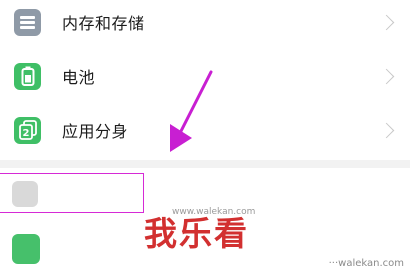 The height and width of the screenshot is (275, 410). Describe the element at coordinates (27, 22) in the screenshot. I see `storage-icon` at that location.